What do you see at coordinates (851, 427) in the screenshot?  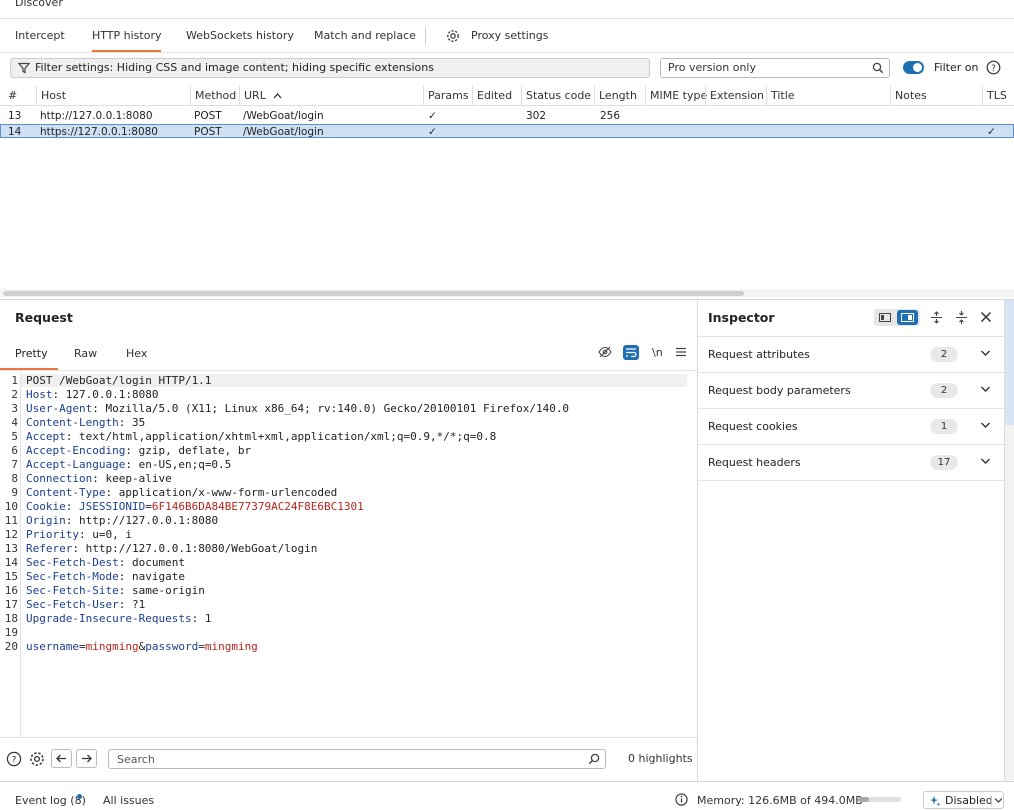 I see `inspector-section-request-cookies: Request cookies 1` at bounding box center [851, 427].